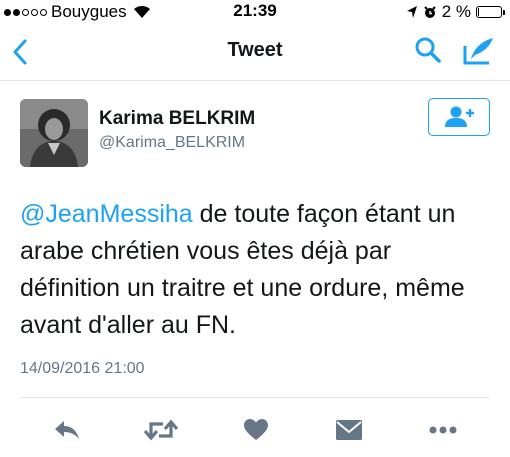  Describe the element at coordinates (255, 397) in the screenshot. I see `divider` at that location.